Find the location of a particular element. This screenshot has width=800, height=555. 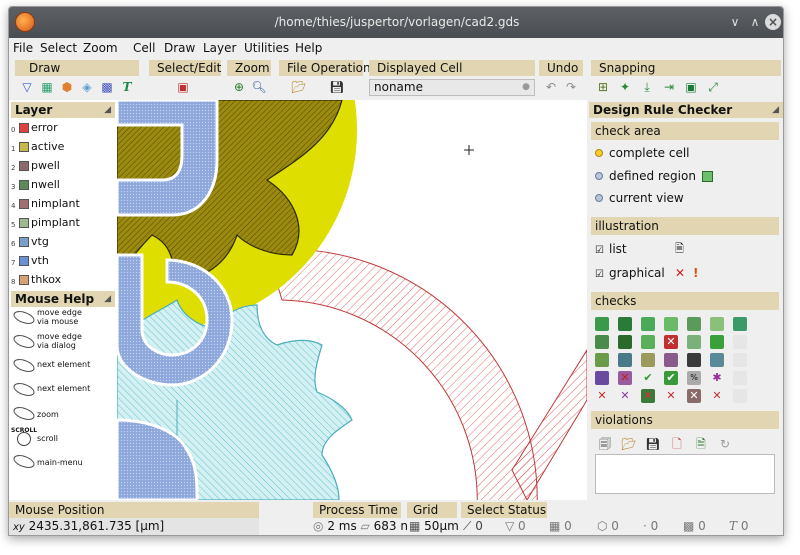

illustration-list-checkbox: ☑ list 🗎︎ is located at coordinates (639, 249).